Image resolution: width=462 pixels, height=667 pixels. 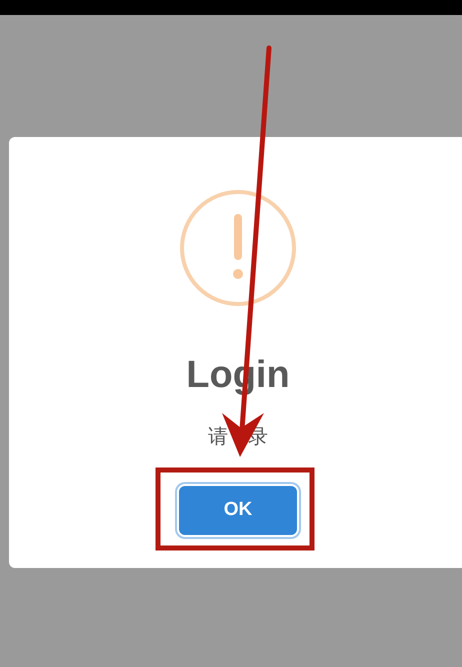 What do you see at coordinates (218, 436) in the screenshot?
I see `dialog-message: 请` at bounding box center [218, 436].